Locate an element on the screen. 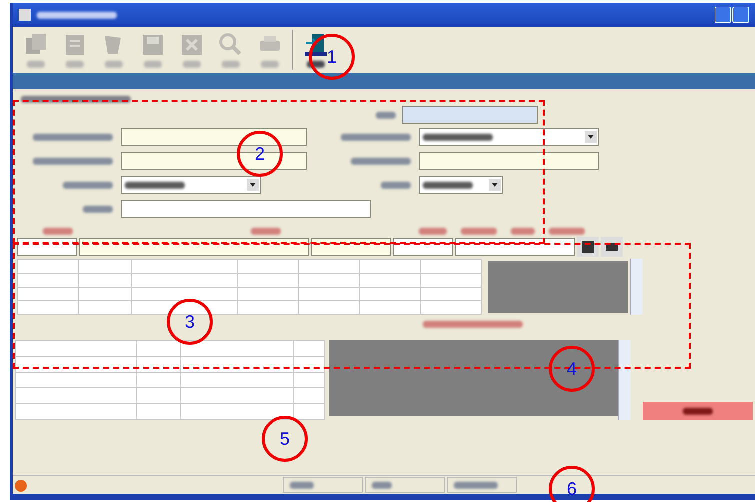 This screenshot has height=502, width=755. exit-icon is located at coordinates (315, 45).